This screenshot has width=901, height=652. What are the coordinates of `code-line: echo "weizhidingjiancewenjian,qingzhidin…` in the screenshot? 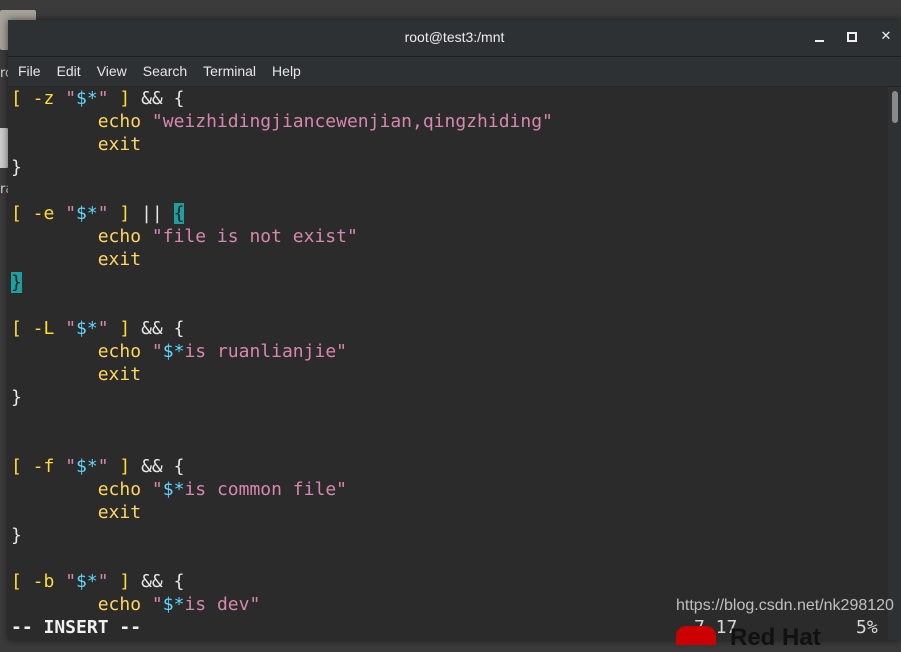 It's located at (325, 121).